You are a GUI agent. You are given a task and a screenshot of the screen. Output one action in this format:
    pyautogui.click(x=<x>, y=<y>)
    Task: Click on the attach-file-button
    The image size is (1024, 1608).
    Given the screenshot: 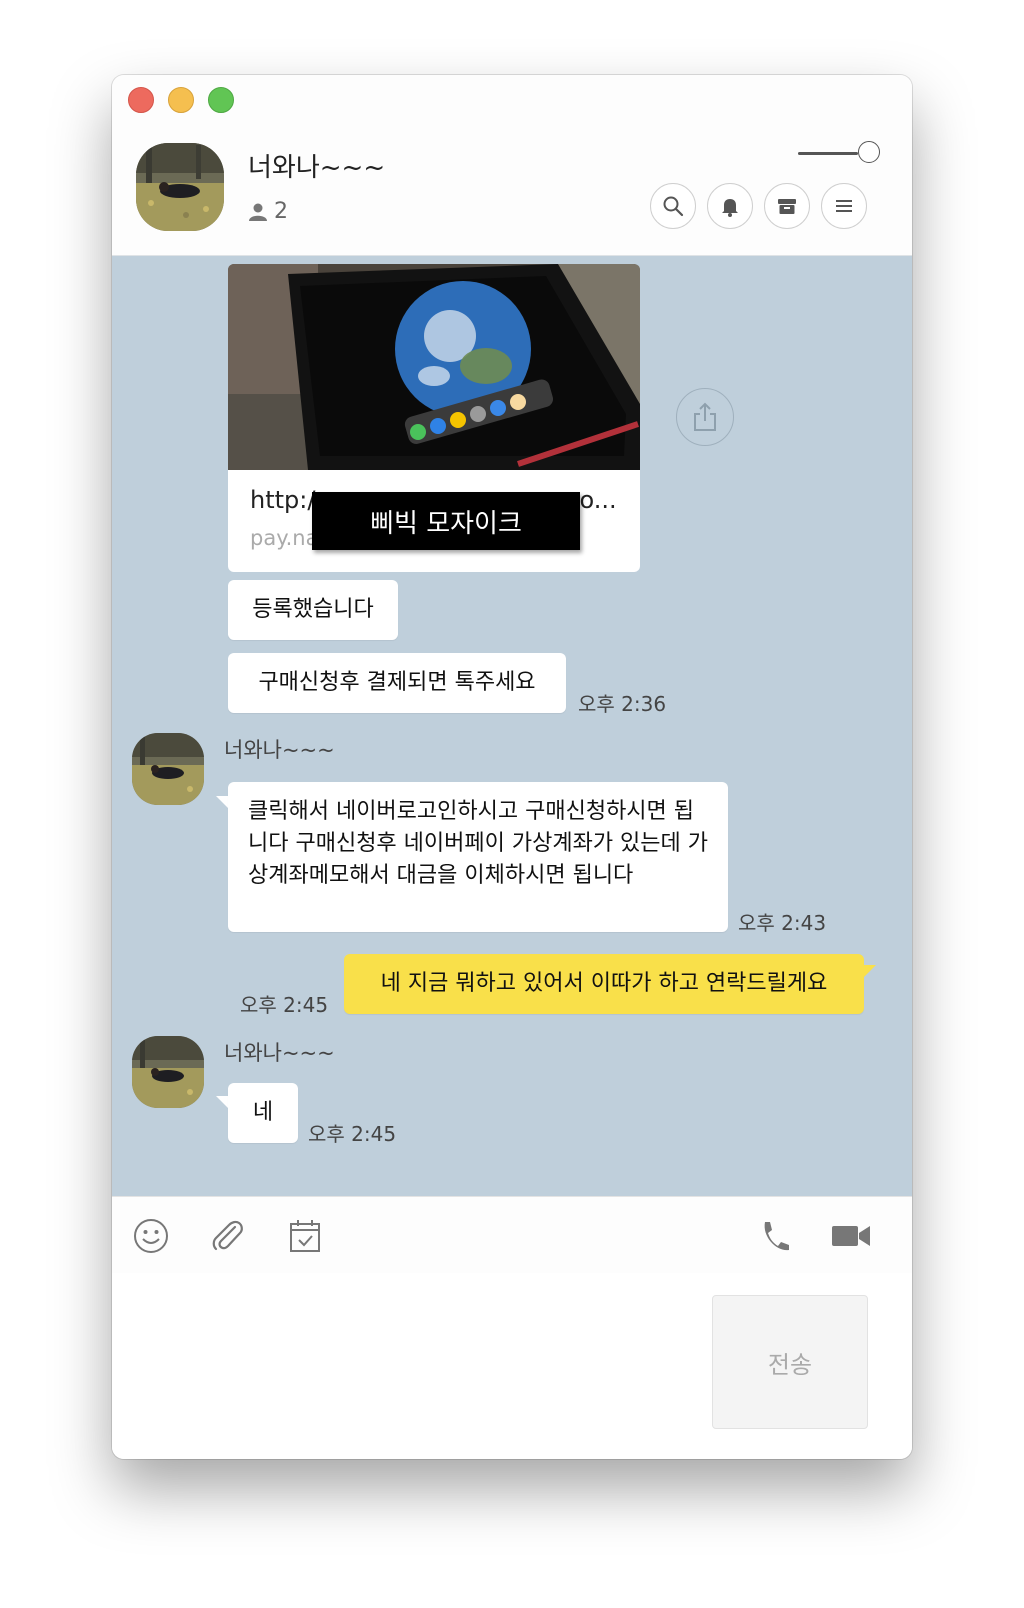 What is the action you would take?
    pyautogui.click(x=227, y=1236)
    